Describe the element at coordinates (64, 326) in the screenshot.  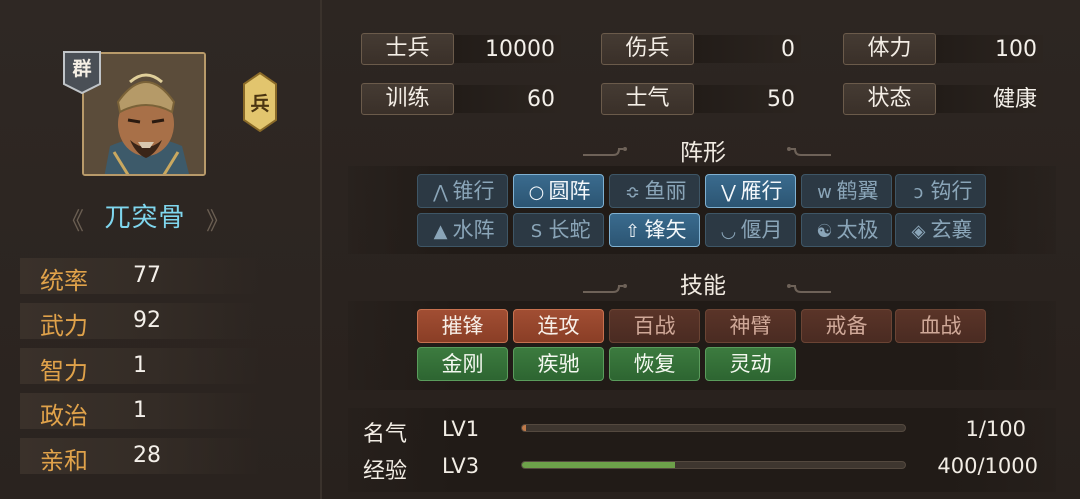
I see `stat-label: 武力` at that location.